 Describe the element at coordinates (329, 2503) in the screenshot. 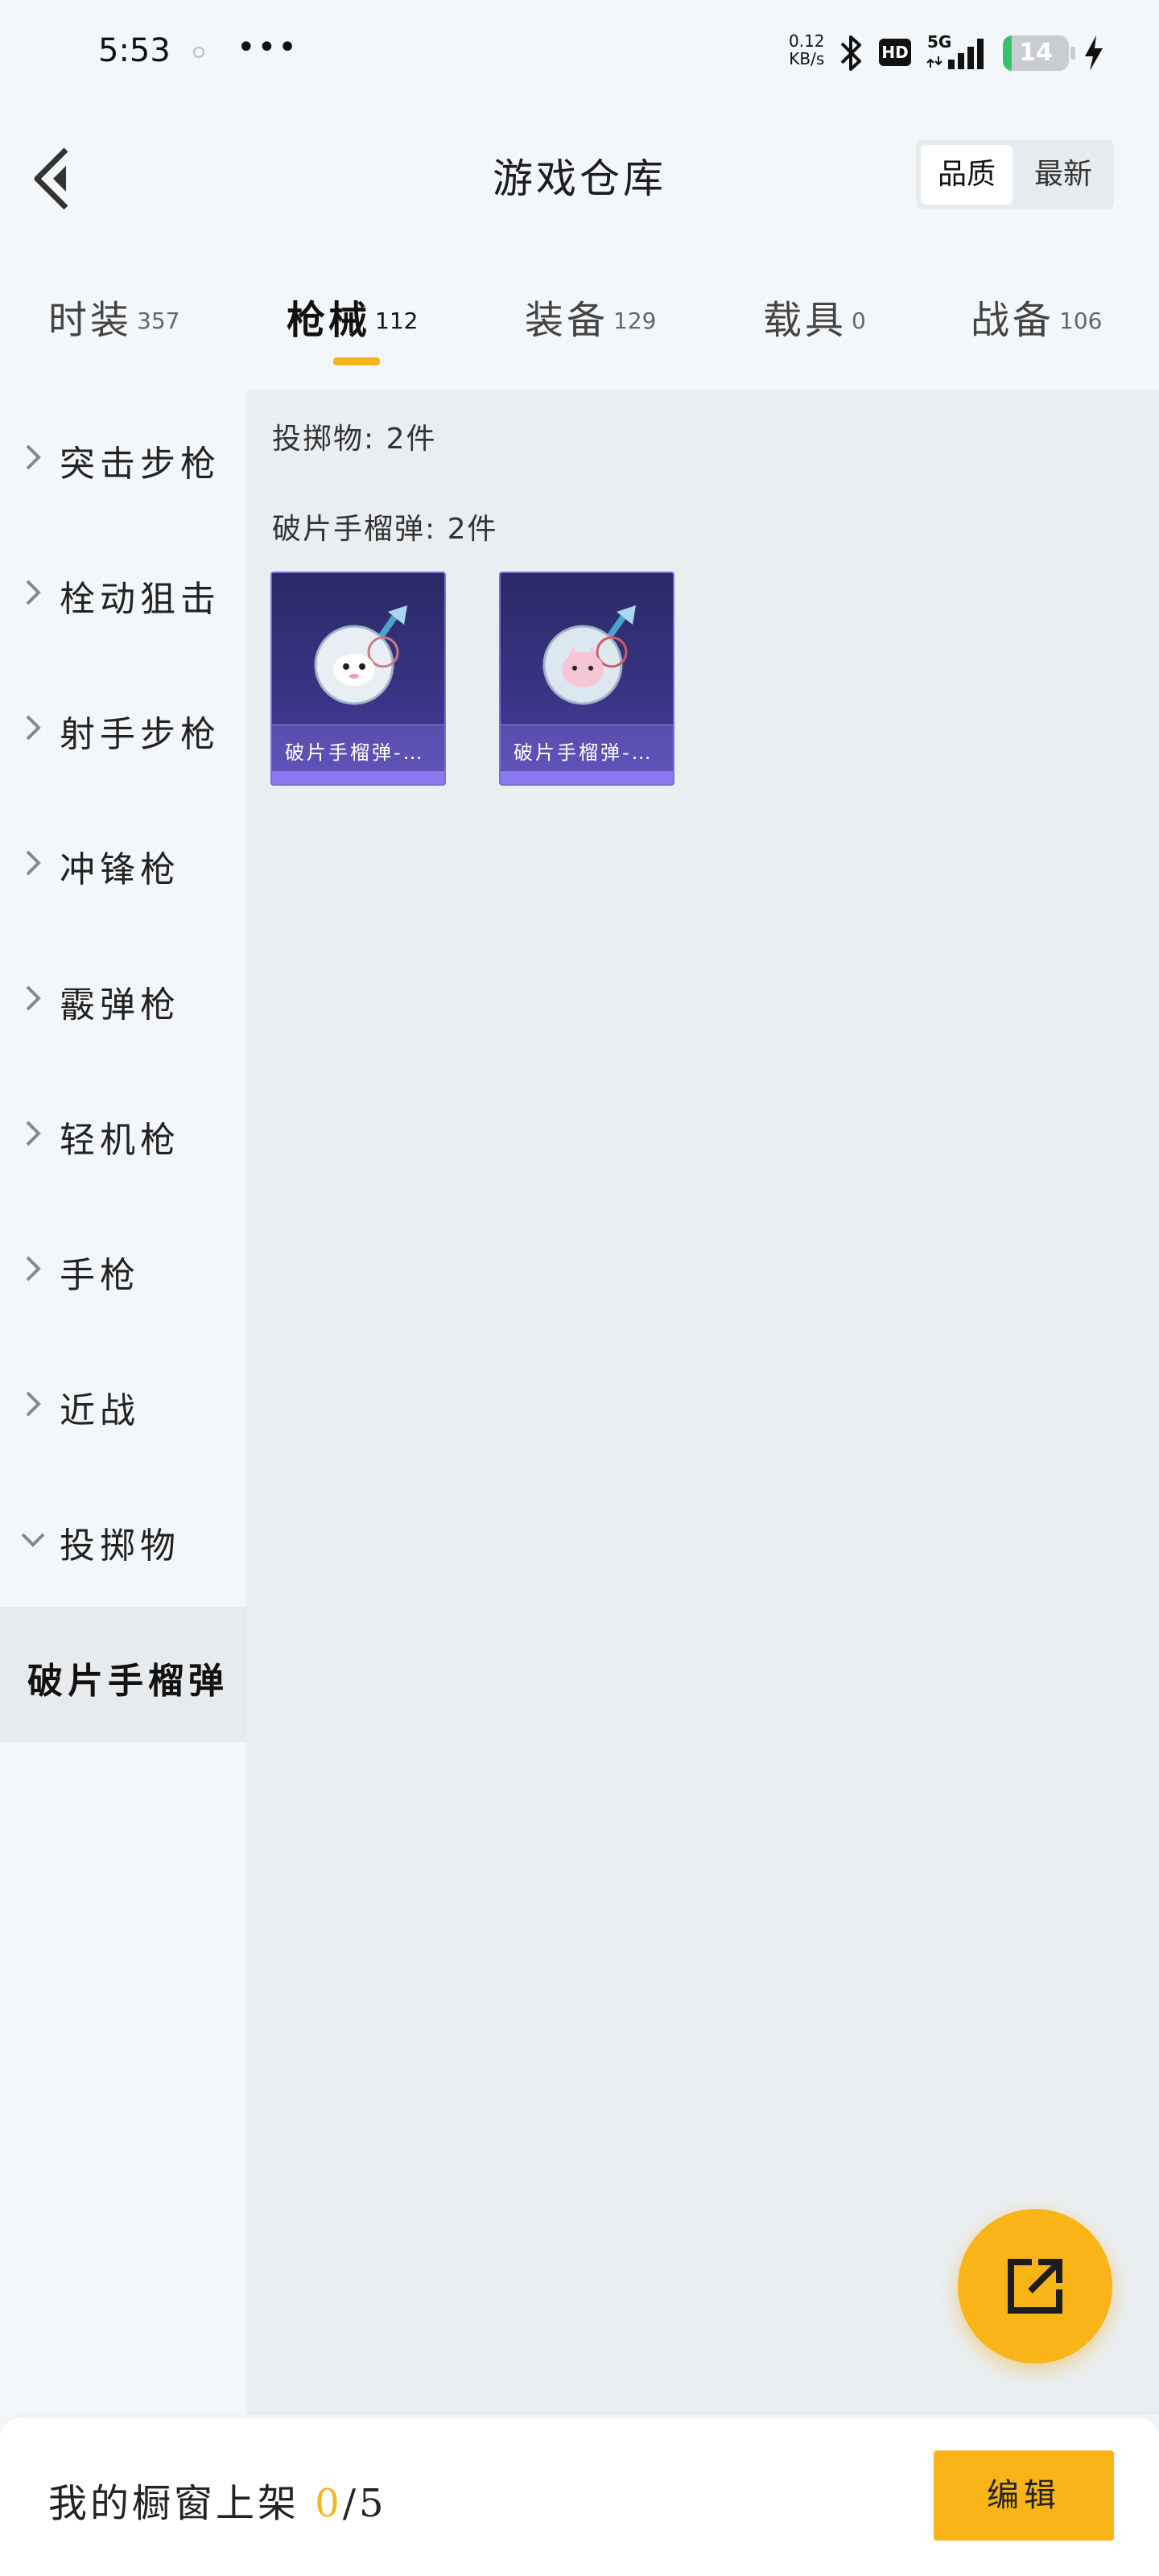

I see `showcase-listed-count: 0` at that location.